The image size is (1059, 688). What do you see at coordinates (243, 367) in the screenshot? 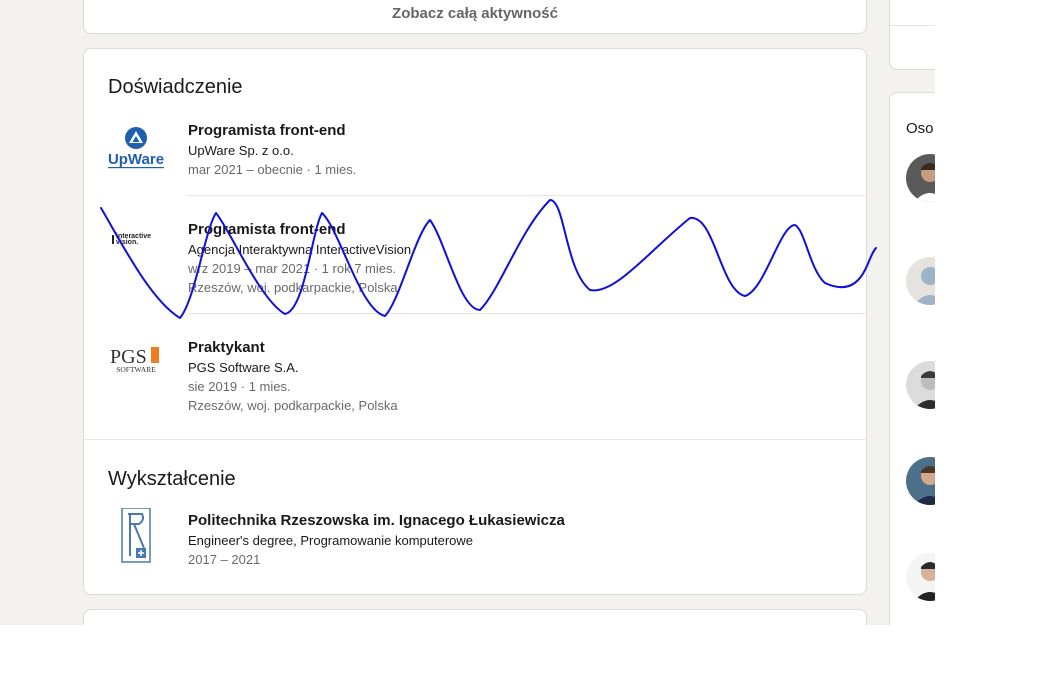
I see `company-name: PGS Software S.A.` at bounding box center [243, 367].